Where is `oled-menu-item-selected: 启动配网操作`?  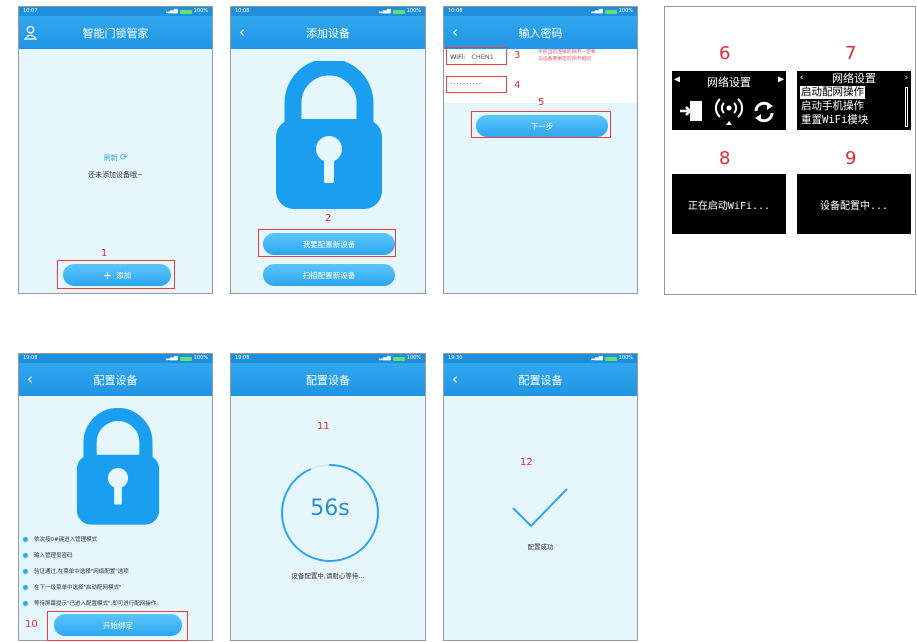 oled-menu-item-selected: 启动配网操作 is located at coordinates (832, 92).